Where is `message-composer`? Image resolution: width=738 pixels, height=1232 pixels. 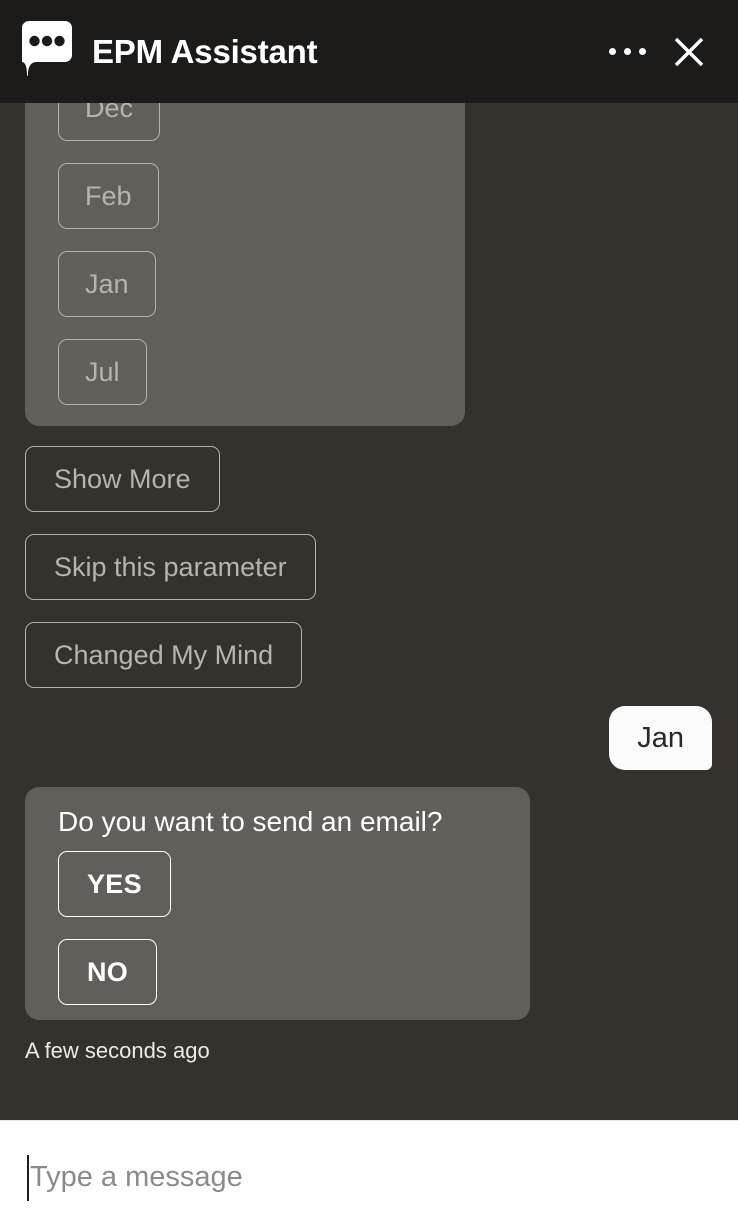
message-composer is located at coordinates (369, 1176).